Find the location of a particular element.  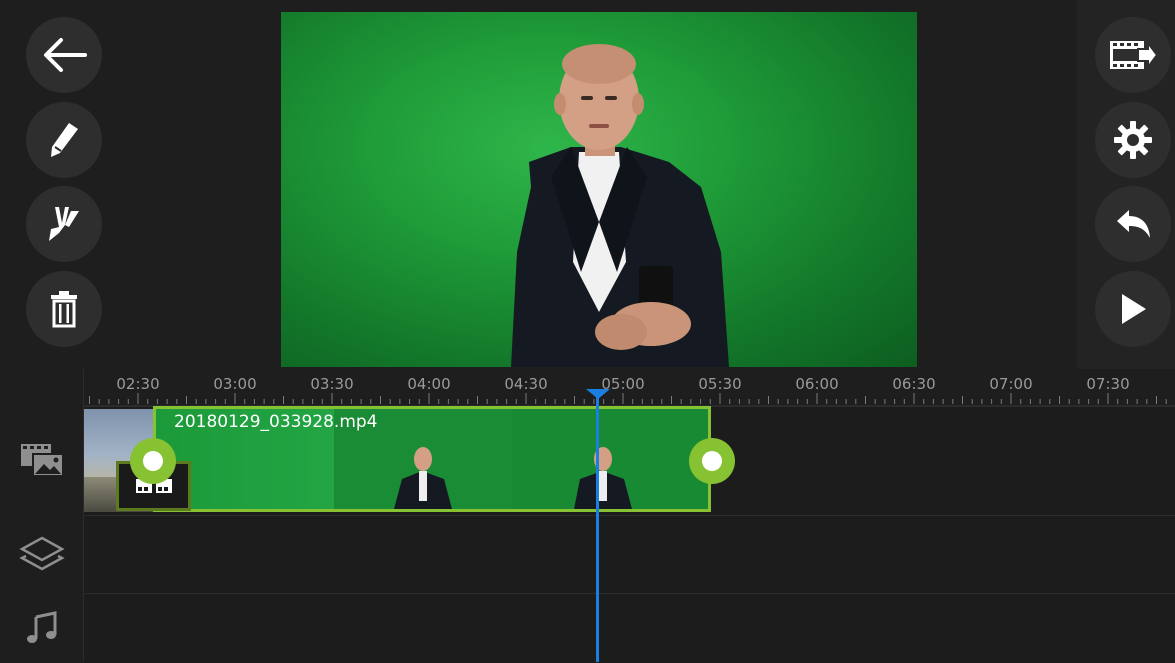

undo-button is located at coordinates (1133, 224).